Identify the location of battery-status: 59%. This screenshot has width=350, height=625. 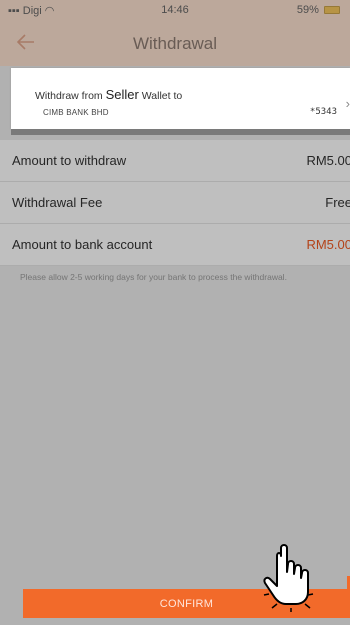
(318, 10).